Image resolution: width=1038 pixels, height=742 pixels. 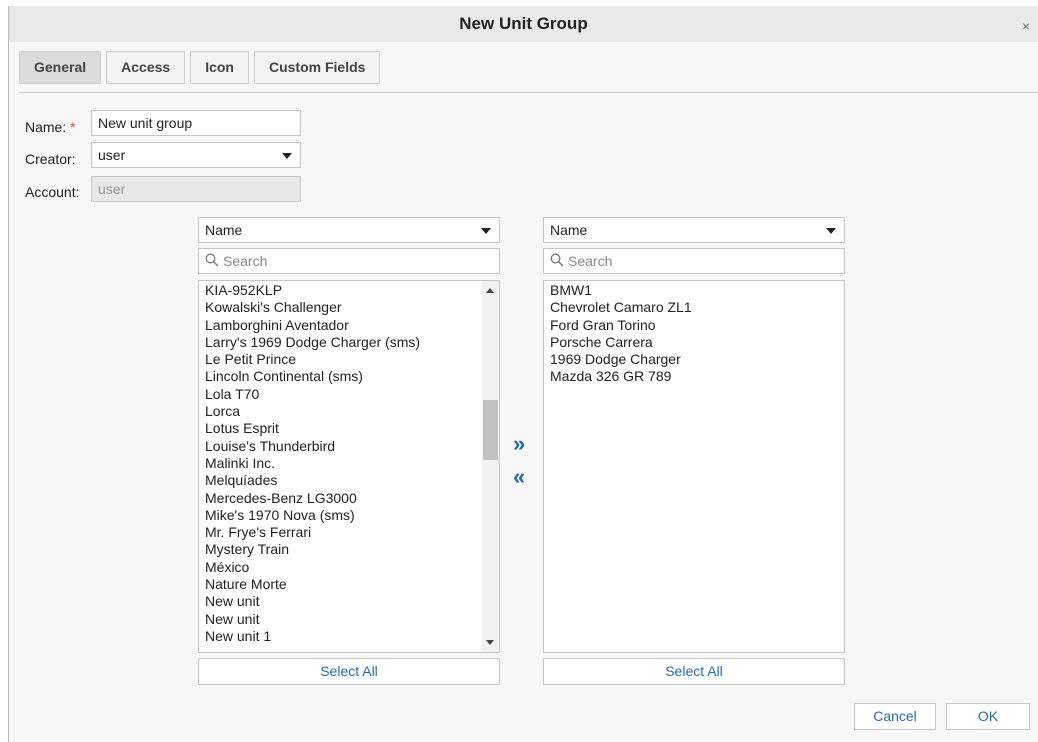 I want to click on tab-divider, so click(x=528, y=92).